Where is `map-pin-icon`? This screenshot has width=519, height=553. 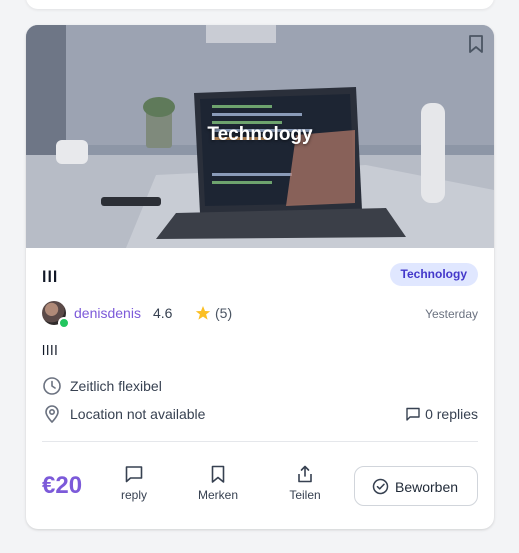
map-pin-icon is located at coordinates (52, 414).